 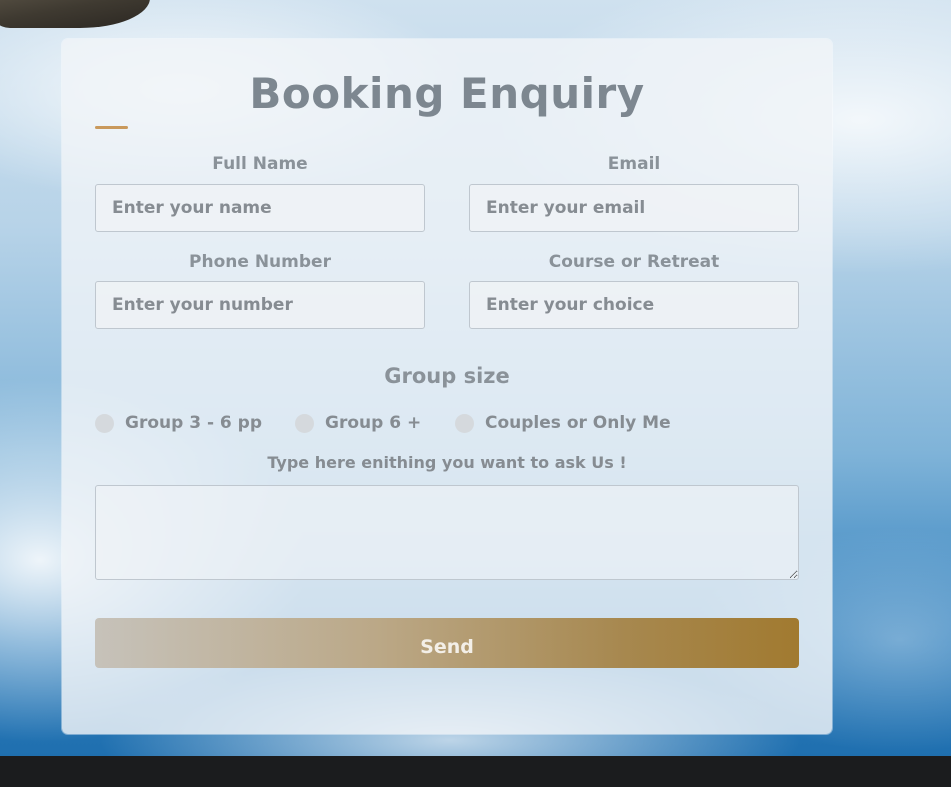 What do you see at coordinates (260, 208) in the screenshot?
I see `full-name-input` at bounding box center [260, 208].